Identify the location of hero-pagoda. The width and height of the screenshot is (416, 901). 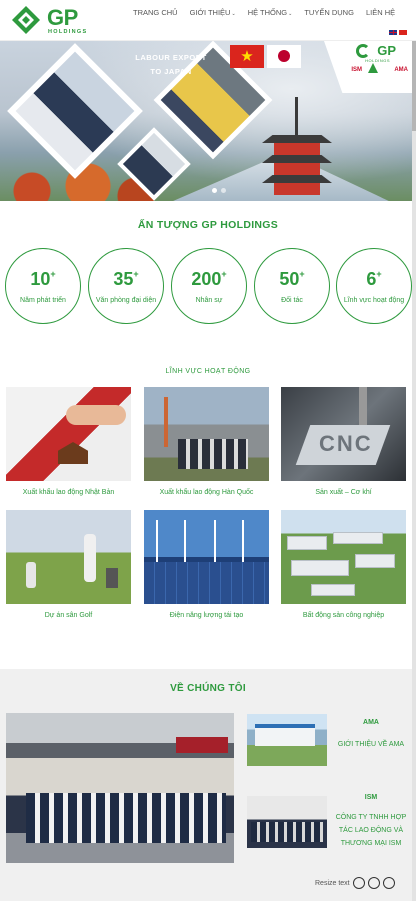
(297, 147).